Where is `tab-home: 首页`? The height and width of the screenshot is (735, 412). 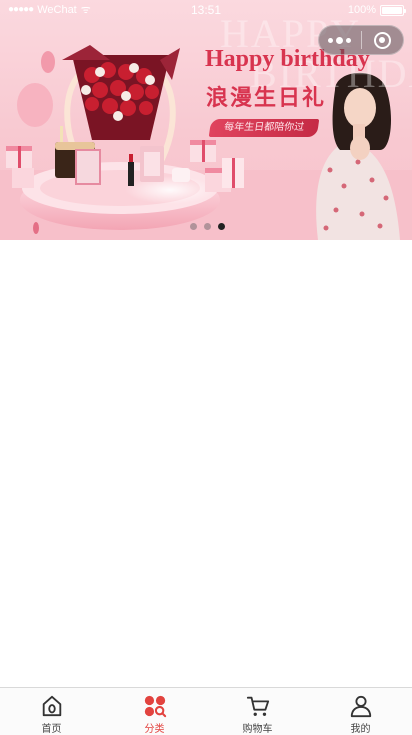
tab-home: 首页 is located at coordinates (51, 711).